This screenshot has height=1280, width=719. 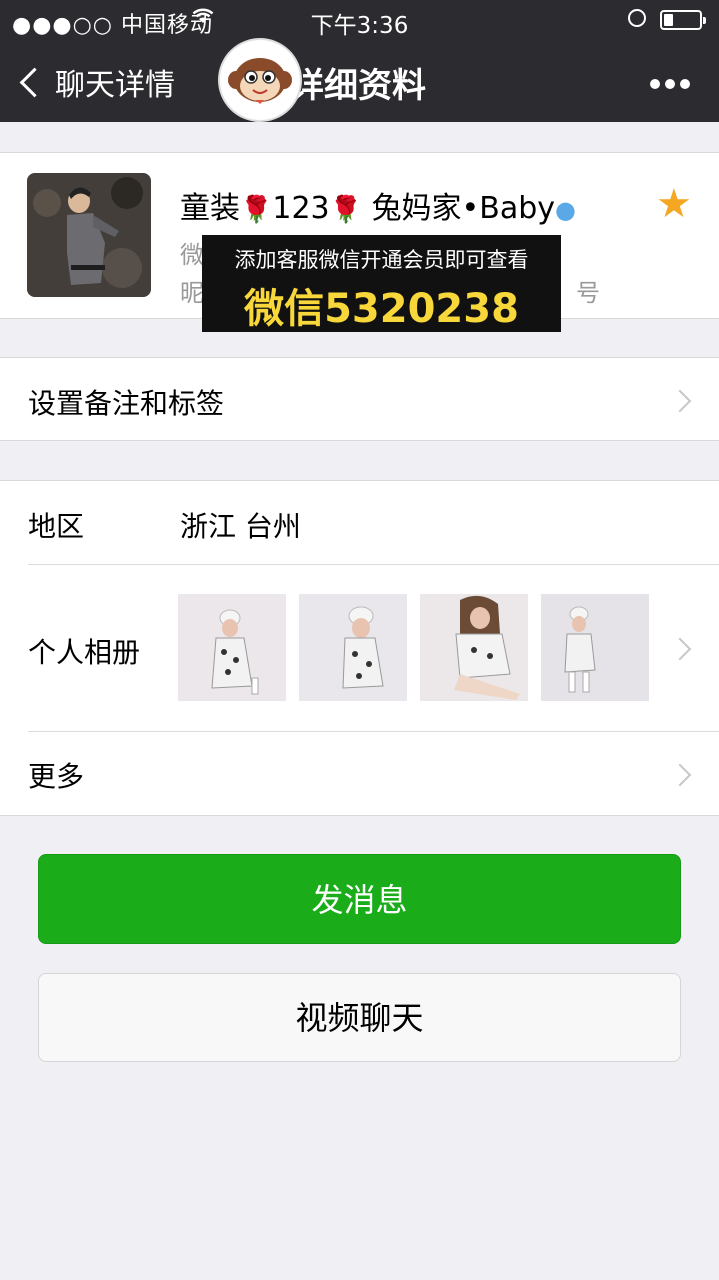 What do you see at coordinates (56, 526) in the screenshot?
I see `region-label: 地区` at bounding box center [56, 526].